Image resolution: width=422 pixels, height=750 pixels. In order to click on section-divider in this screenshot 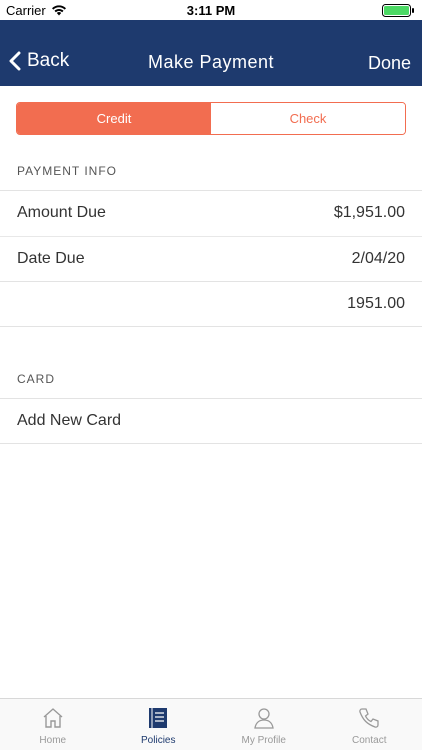, I will do `click(211, 326)`.